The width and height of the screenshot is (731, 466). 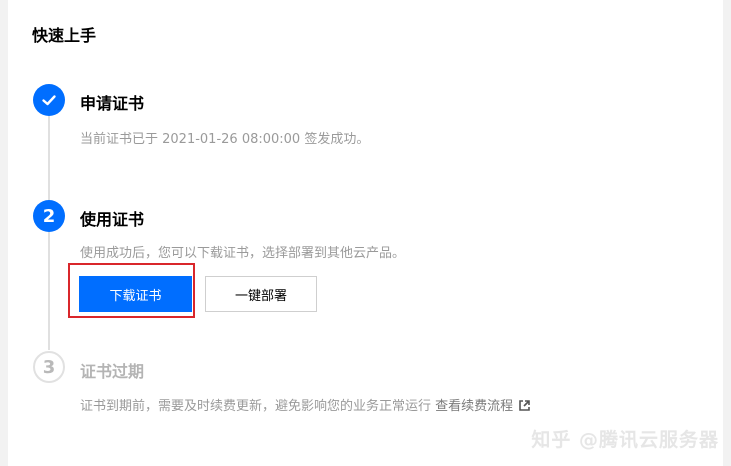 I want to click on step-2-title: 使用证书, so click(x=112, y=219).